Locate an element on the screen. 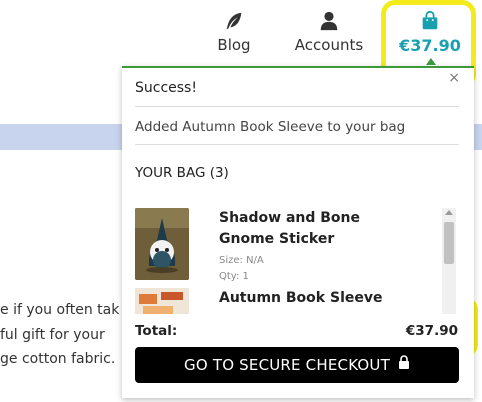 The width and height of the screenshot is (482, 402). gnome-sticker-thumbnail is located at coordinates (162, 244).